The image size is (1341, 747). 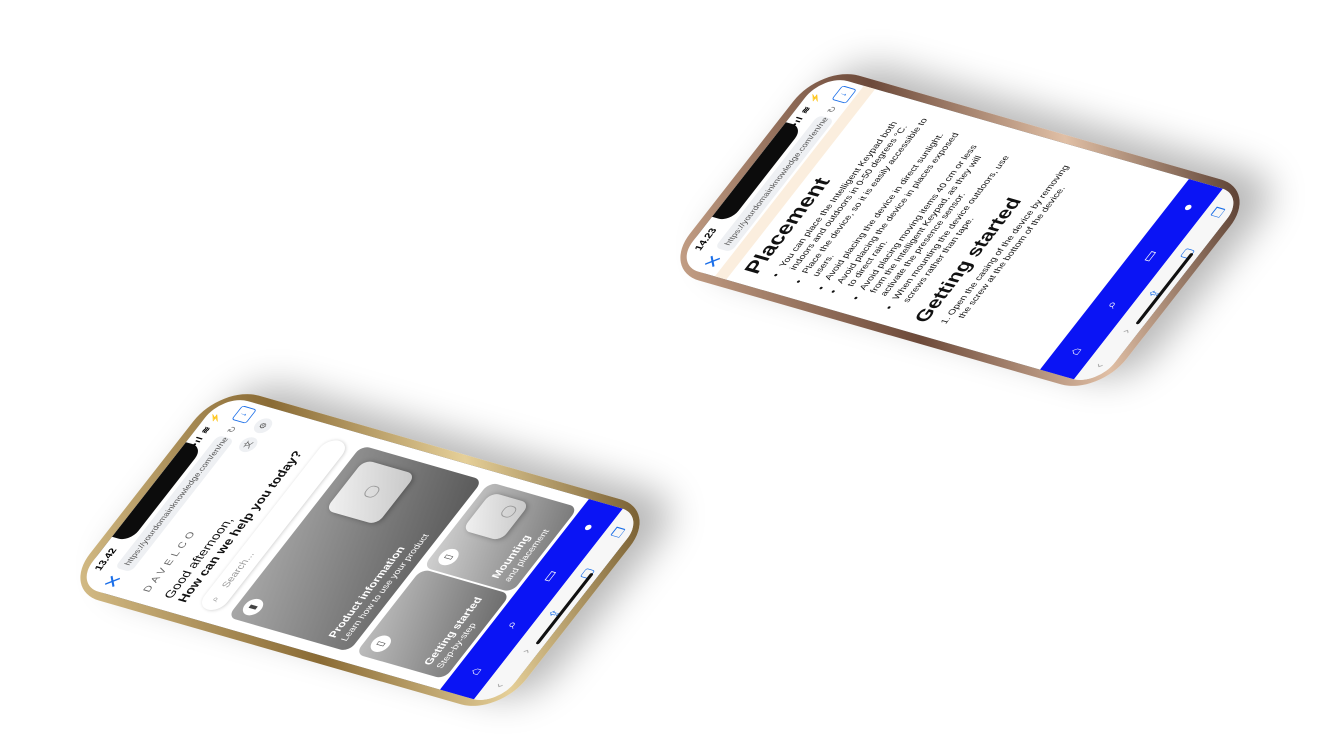 I want to click on download-icon: ↓, so click(x=244, y=414).